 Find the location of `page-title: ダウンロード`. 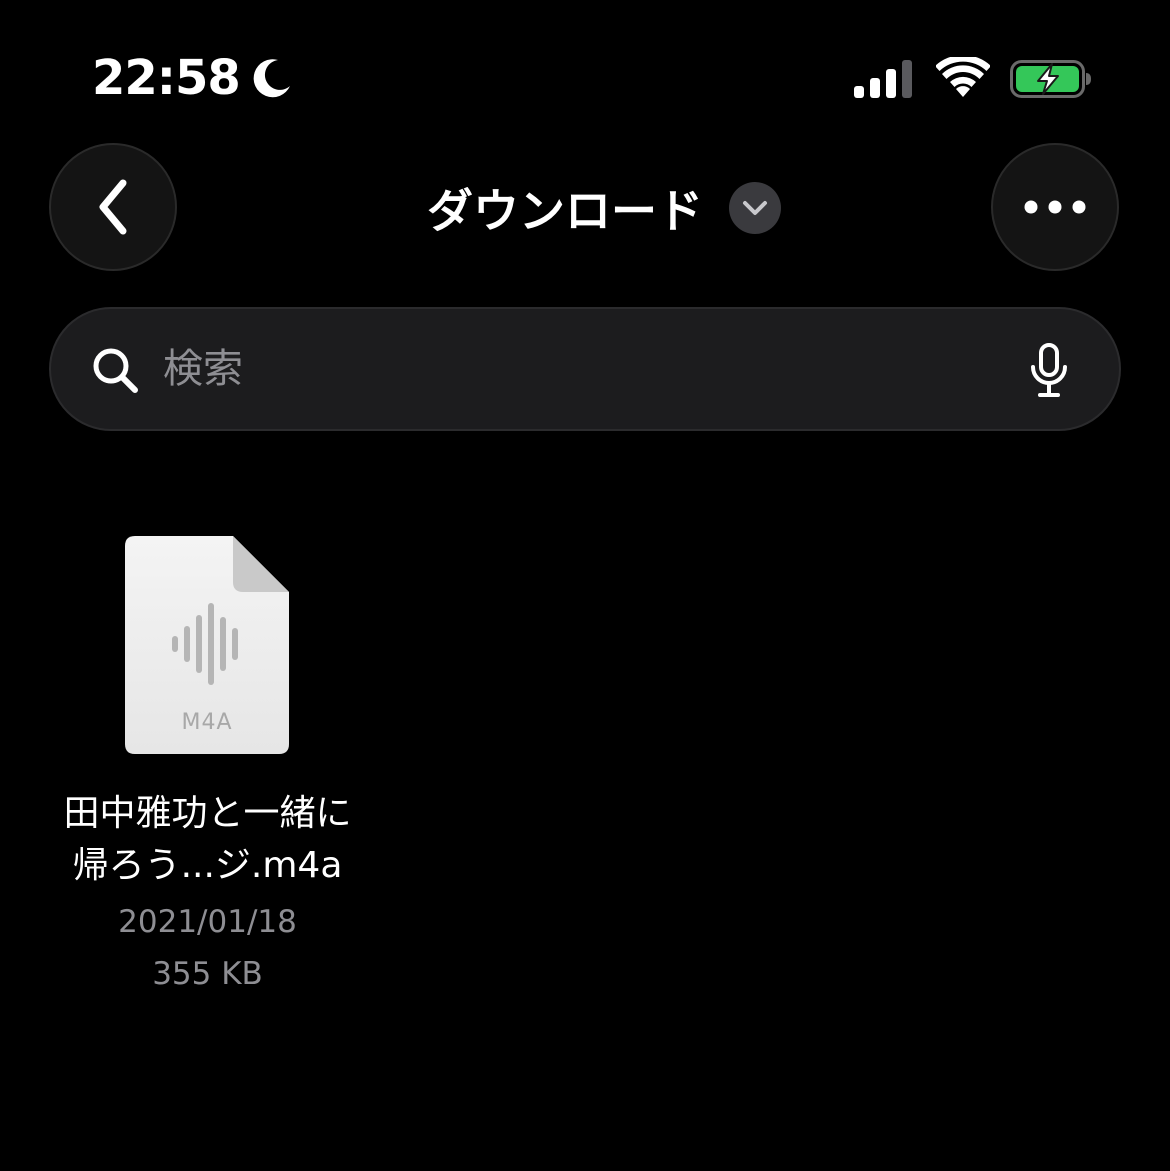

page-title: ダウンロード is located at coordinates (565, 208).